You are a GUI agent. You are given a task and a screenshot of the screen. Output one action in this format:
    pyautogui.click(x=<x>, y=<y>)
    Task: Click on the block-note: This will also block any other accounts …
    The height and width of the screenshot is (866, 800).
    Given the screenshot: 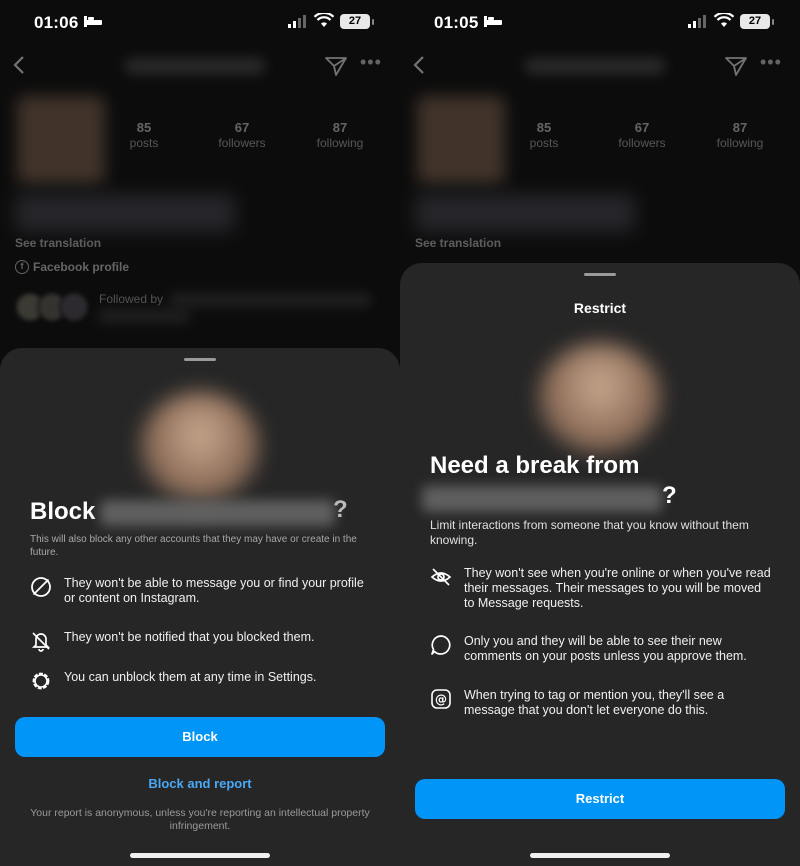 What is the action you would take?
    pyautogui.click(x=193, y=546)
    